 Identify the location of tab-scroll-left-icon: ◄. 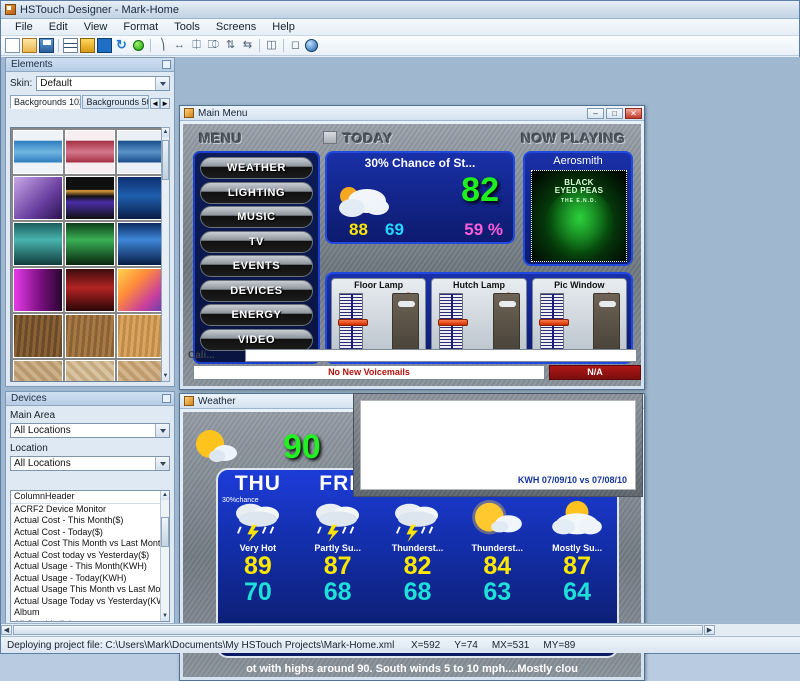
(155, 103).